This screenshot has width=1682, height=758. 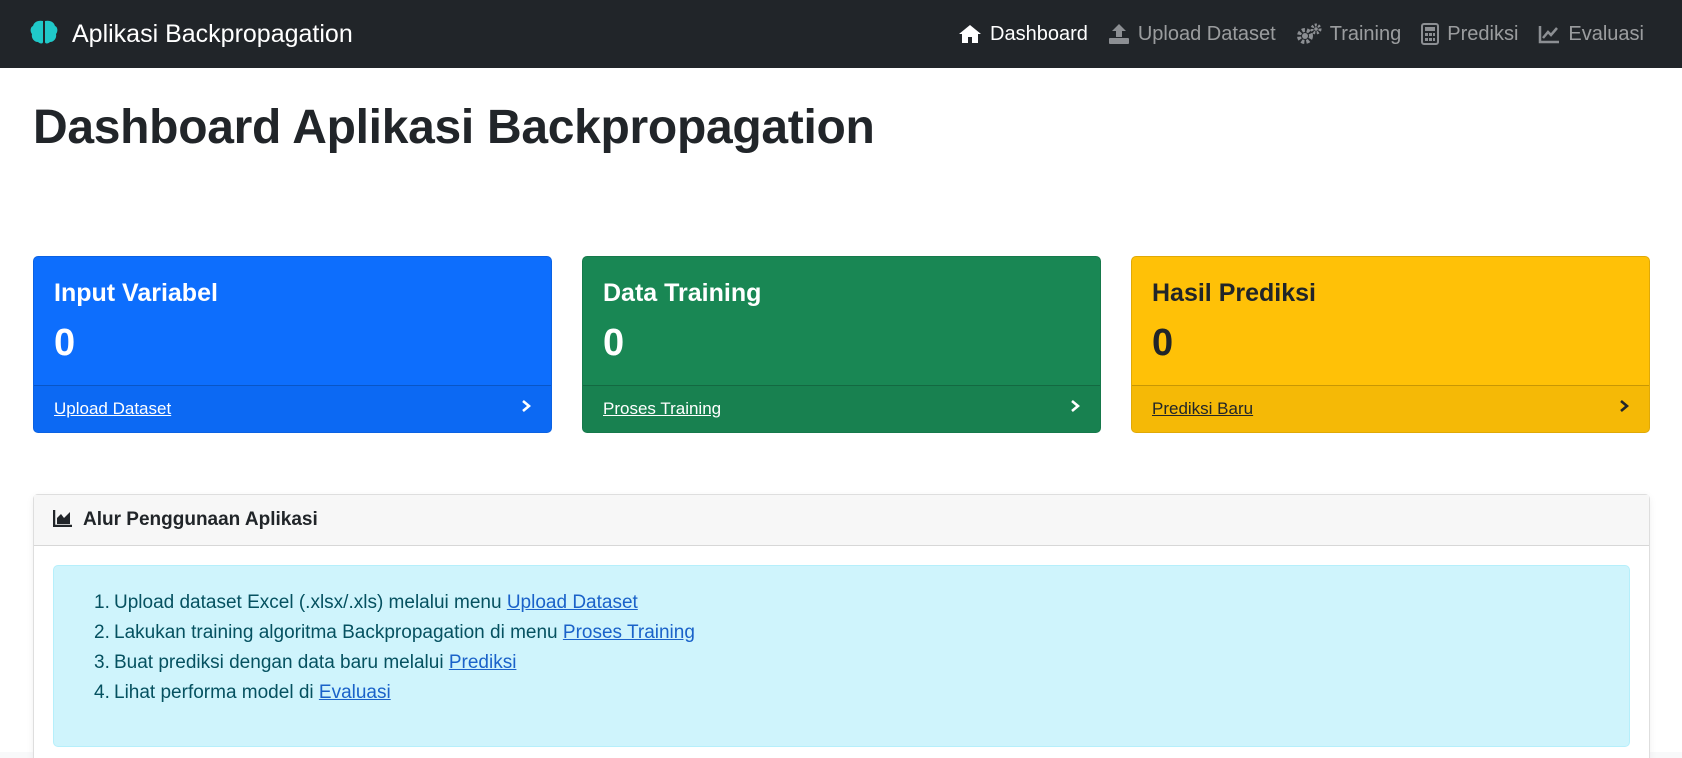 What do you see at coordinates (1039, 33) in the screenshot?
I see `nav-item-label: Dashboard` at bounding box center [1039, 33].